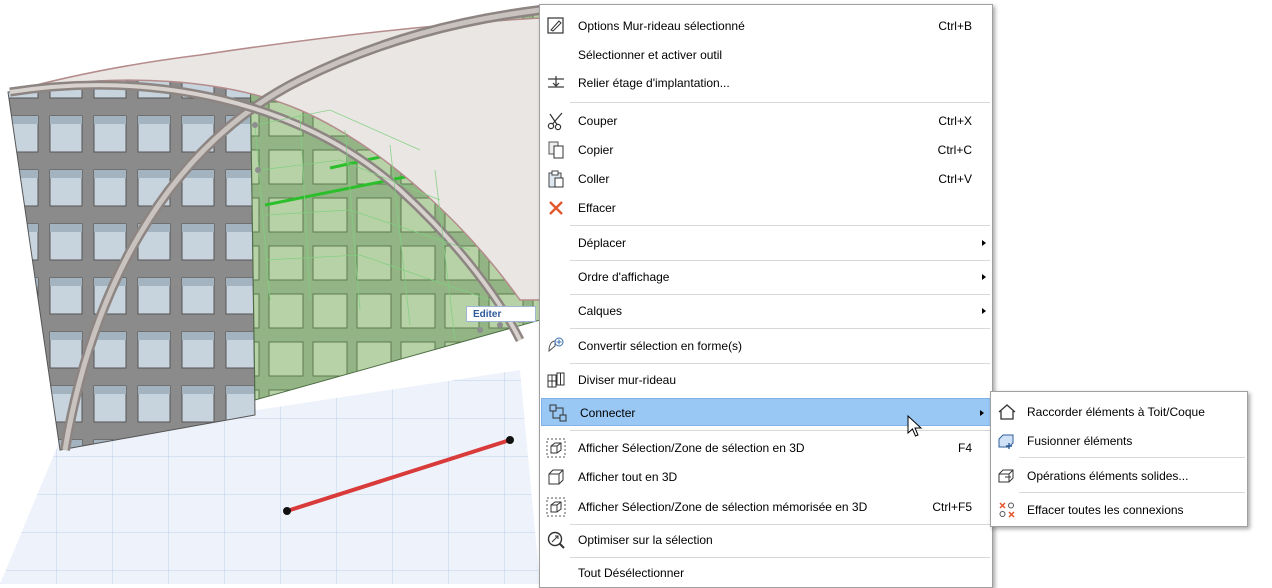 Image resolution: width=1272 pixels, height=588 pixels. What do you see at coordinates (1007, 476) in the screenshot?
I see `solid-operations-icon` at bounding box center [1007, 476].